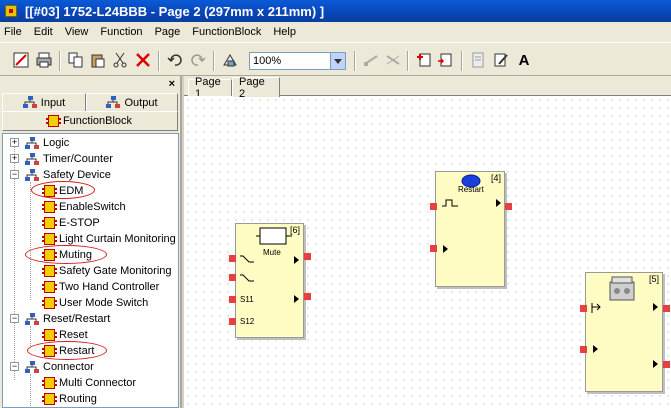 The image size is (671, 408). What do you see at coordinates (269, 280) in the screenshot?
I see `mute-function-block: [6] Mute S11 S12` at bounding box center [269, 280].